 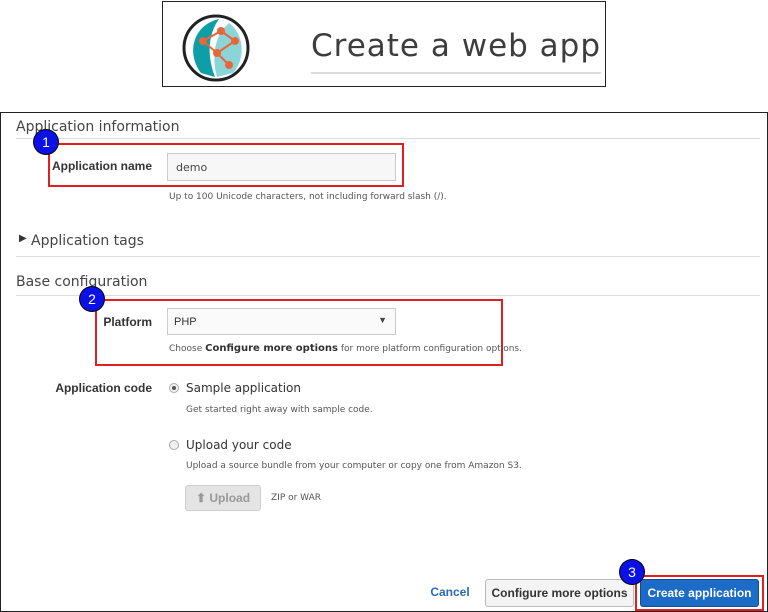 I want to click on upload-code-label: Upload your code, so click(x=239, y=445).